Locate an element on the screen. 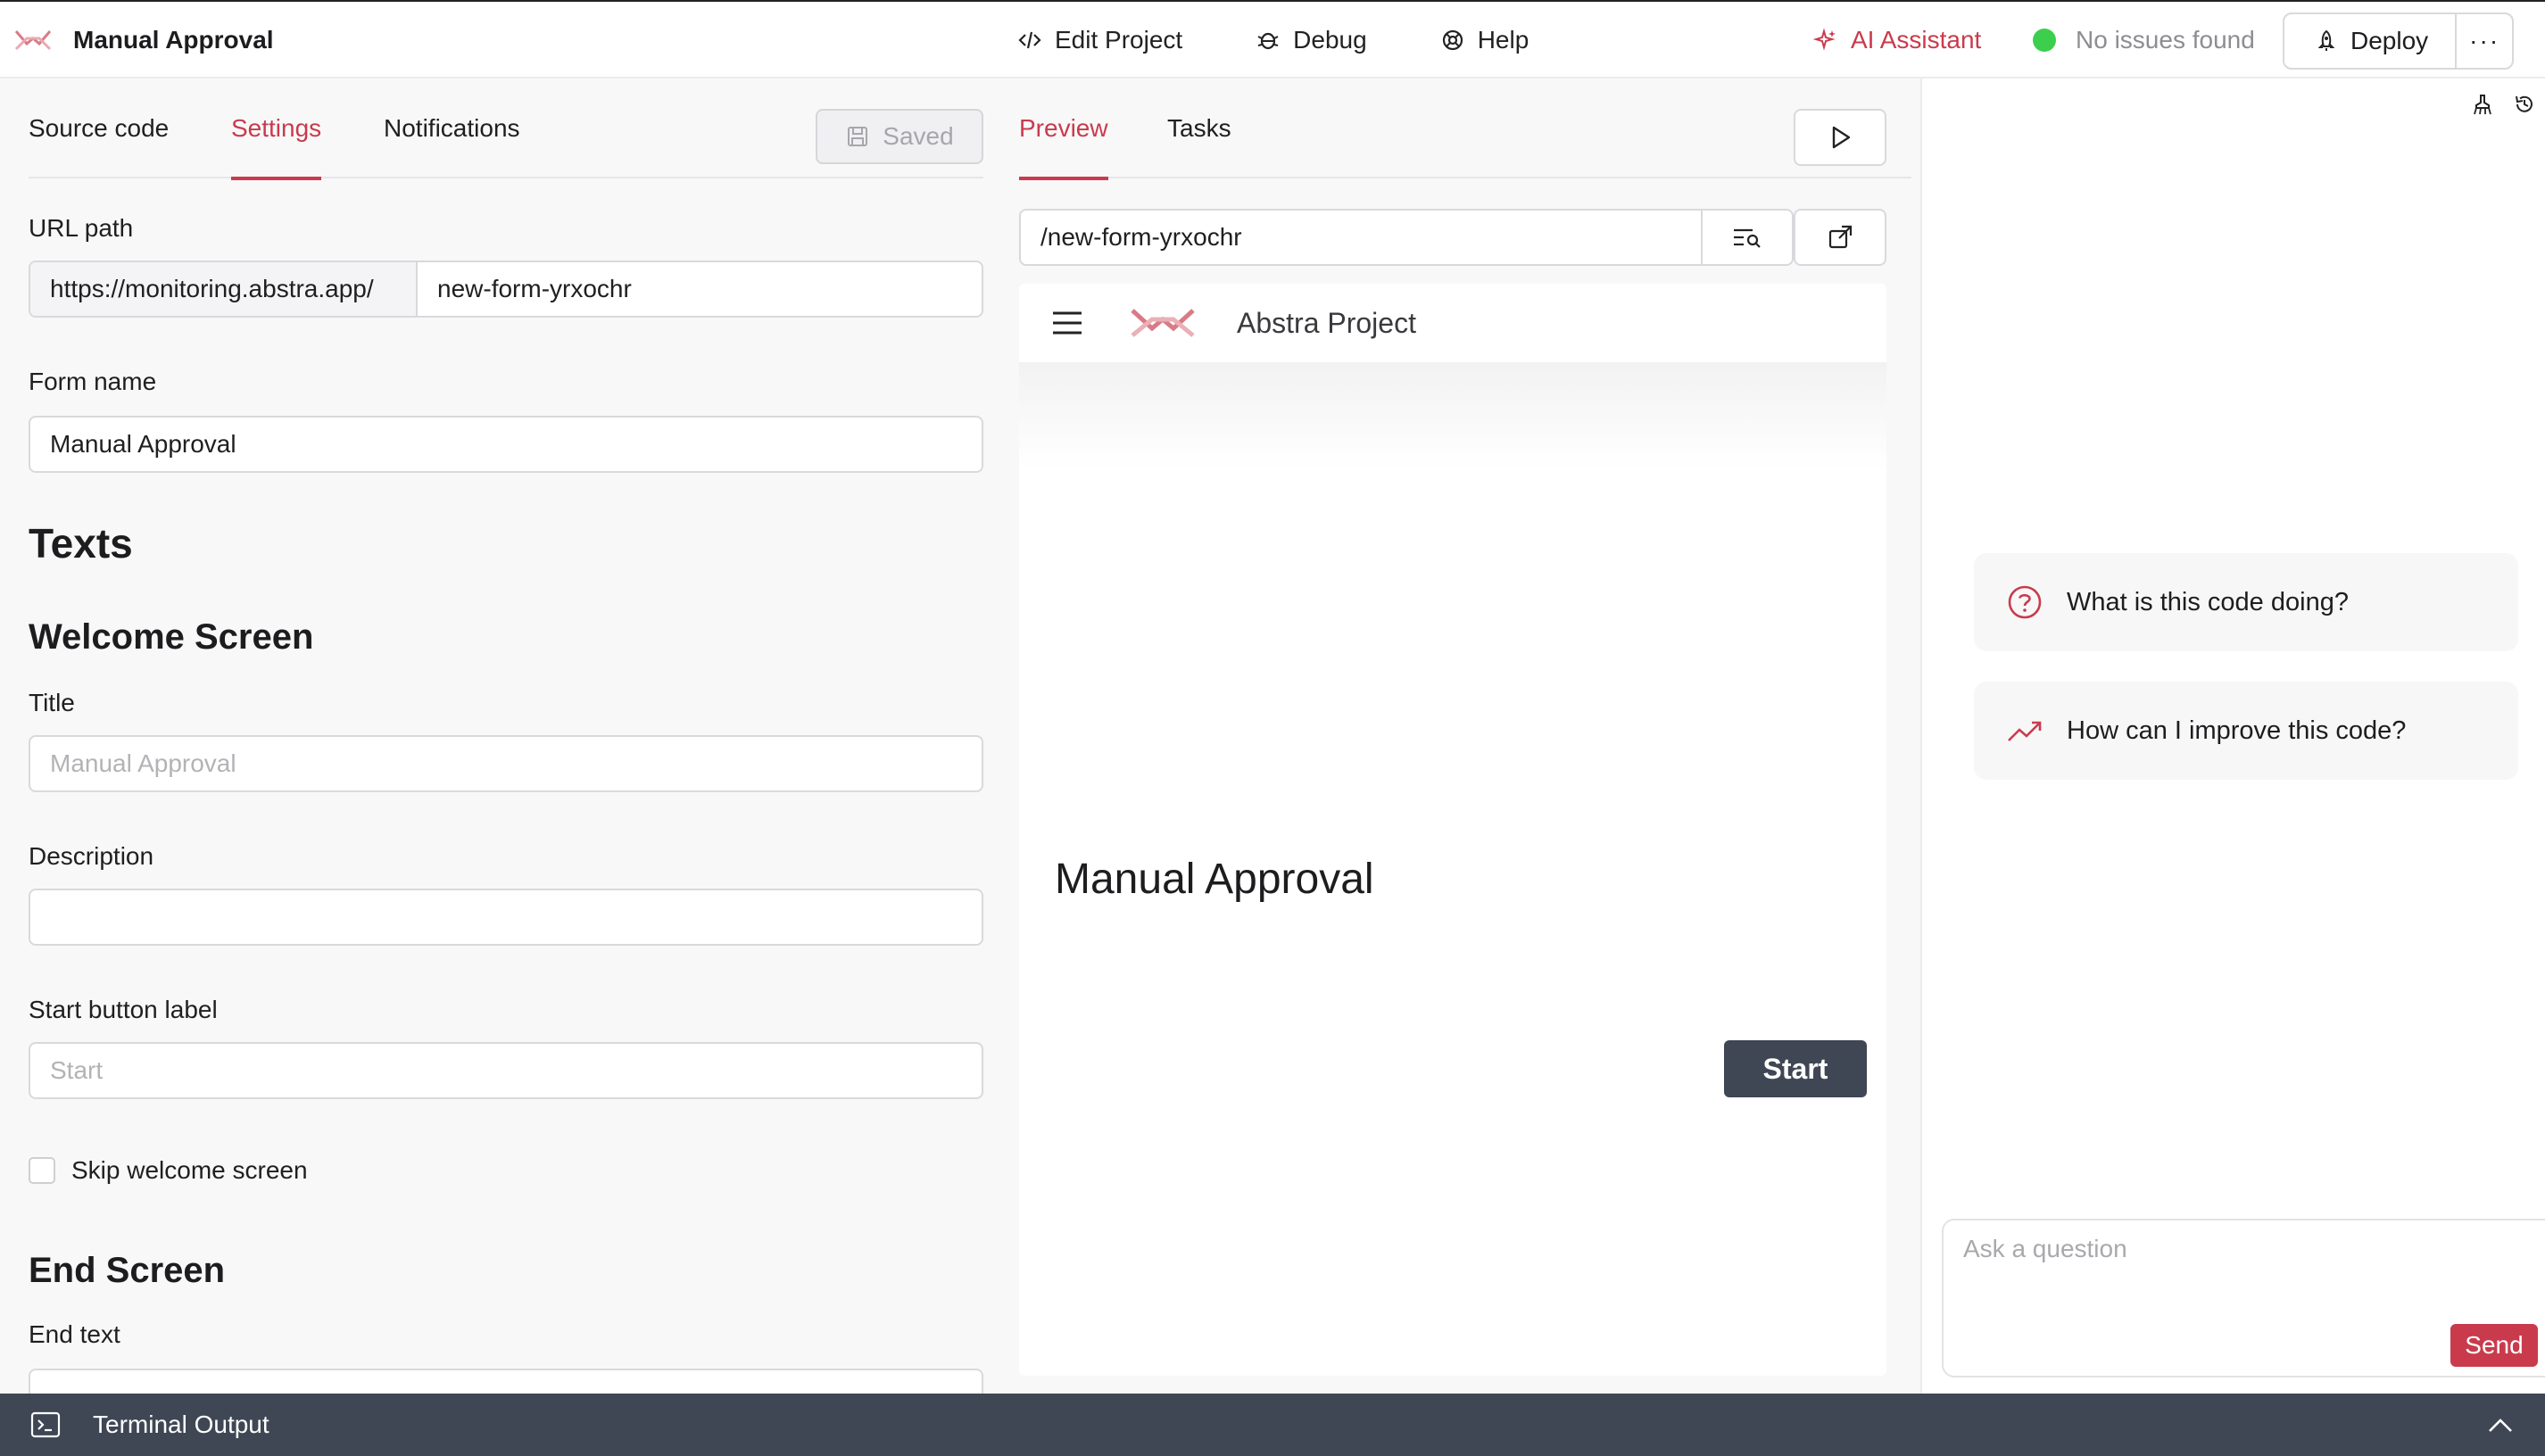 Image resolution: width=2545 pixels, height=1456 pixels. hamburger-menu-icon is located at coordinates (1067, 323).